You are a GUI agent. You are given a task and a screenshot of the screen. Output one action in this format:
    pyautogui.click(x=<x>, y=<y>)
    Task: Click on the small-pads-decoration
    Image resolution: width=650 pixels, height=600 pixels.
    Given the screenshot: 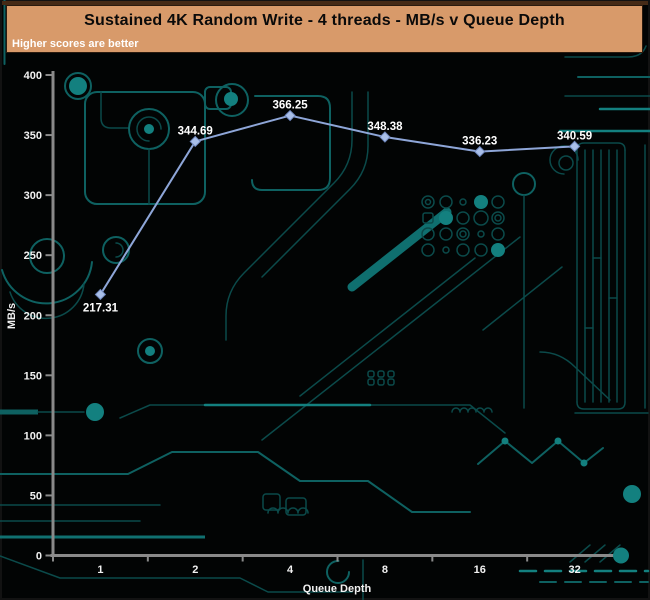 What is the action you would take?
    pyautogui.click(x=381, y=378)
    